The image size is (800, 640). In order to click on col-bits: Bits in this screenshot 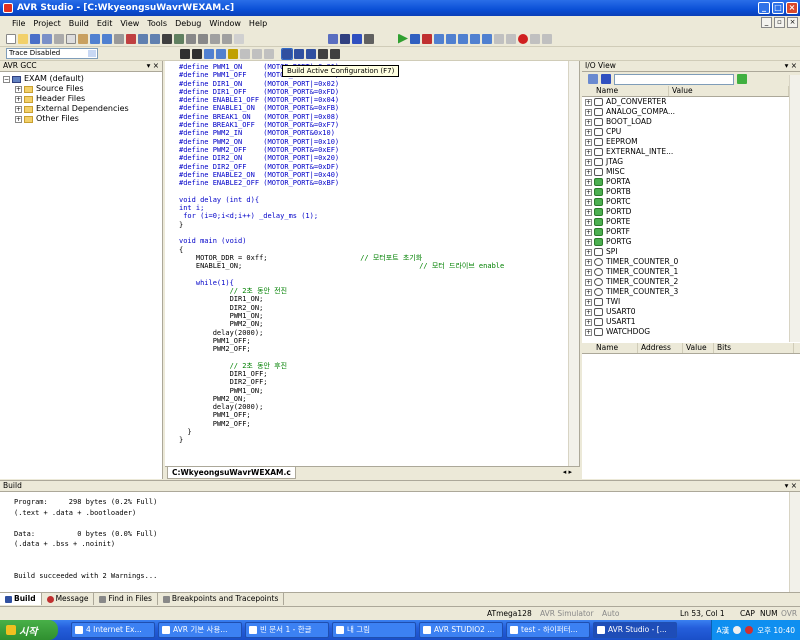, I will do `click(754, 348)`.